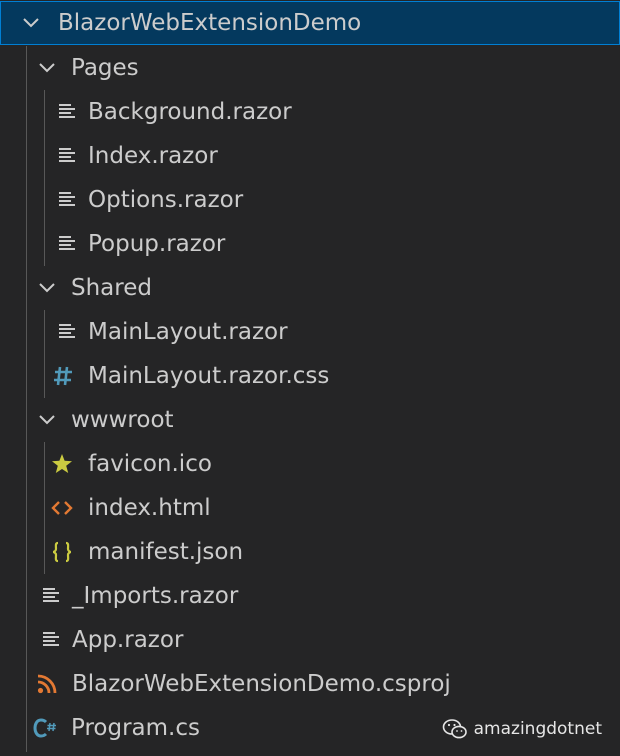 This screenshot has width=620, height=756. What do you see at coordinates (310, 420) in the screenshot?
I see `folder-wwwroot: wwwroot` at bounding box center [310, 420].